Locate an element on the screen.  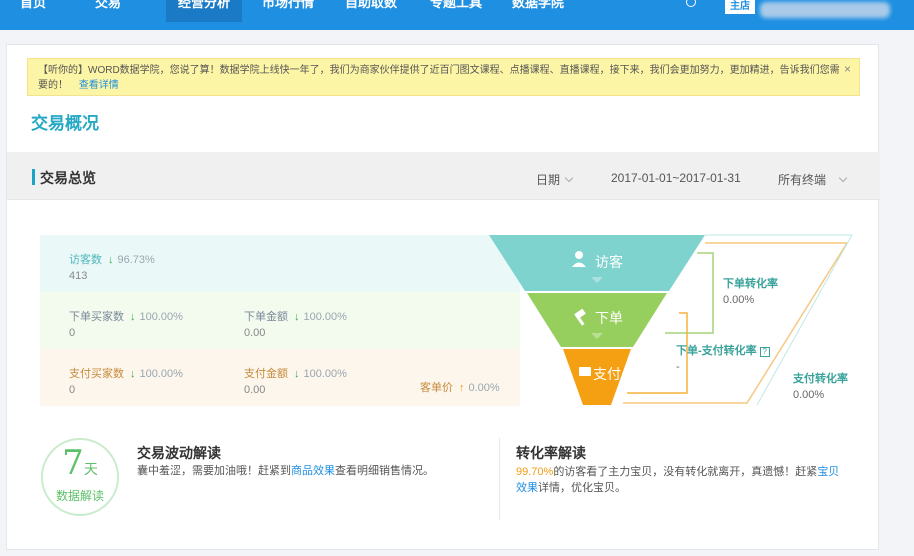
stage-label-pay: 支付 is located at coordinates (607, 374).